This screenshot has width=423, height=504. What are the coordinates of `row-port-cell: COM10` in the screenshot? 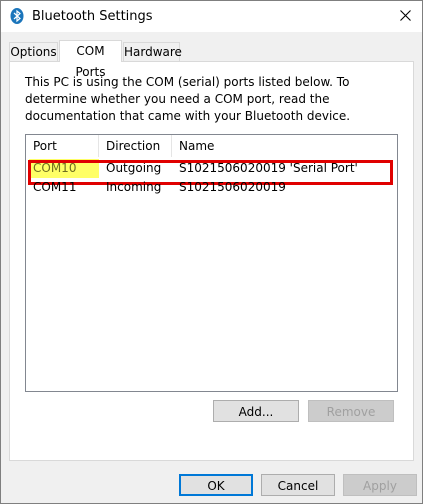 It's located at (62, 168).